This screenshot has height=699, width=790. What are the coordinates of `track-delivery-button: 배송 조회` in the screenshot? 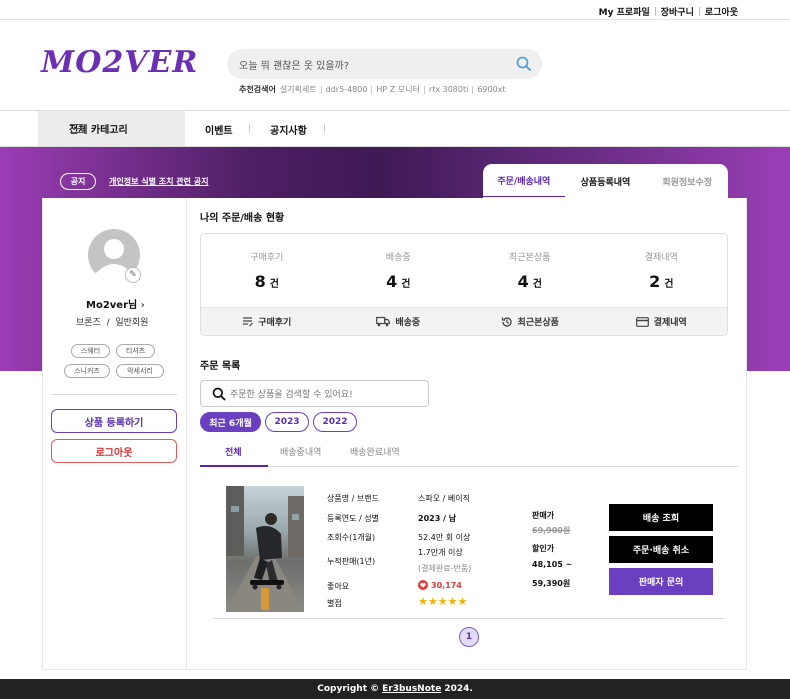 It's located at (661, 517).